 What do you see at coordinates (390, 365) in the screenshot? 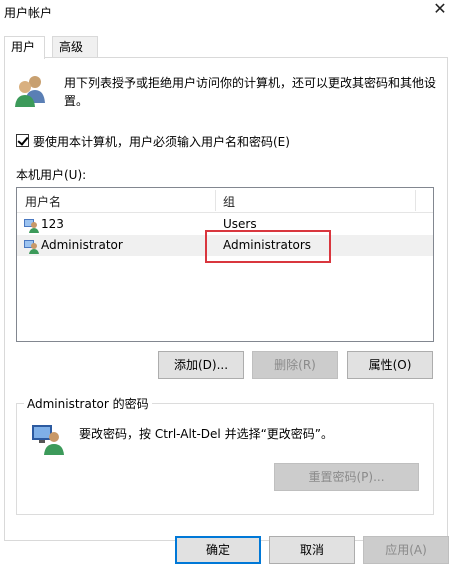
I see `properties-button: 属性(O)` at bounding box center [390, 365].